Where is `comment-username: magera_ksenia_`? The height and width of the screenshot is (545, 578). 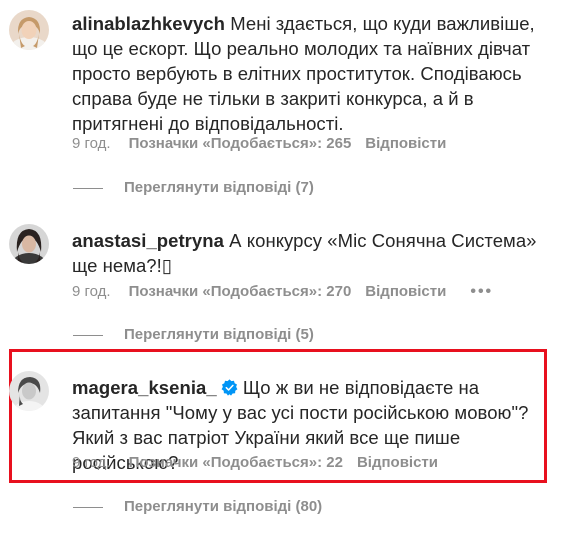
comment-username: magera_ksenia_ is located at coordinates (144, 387).